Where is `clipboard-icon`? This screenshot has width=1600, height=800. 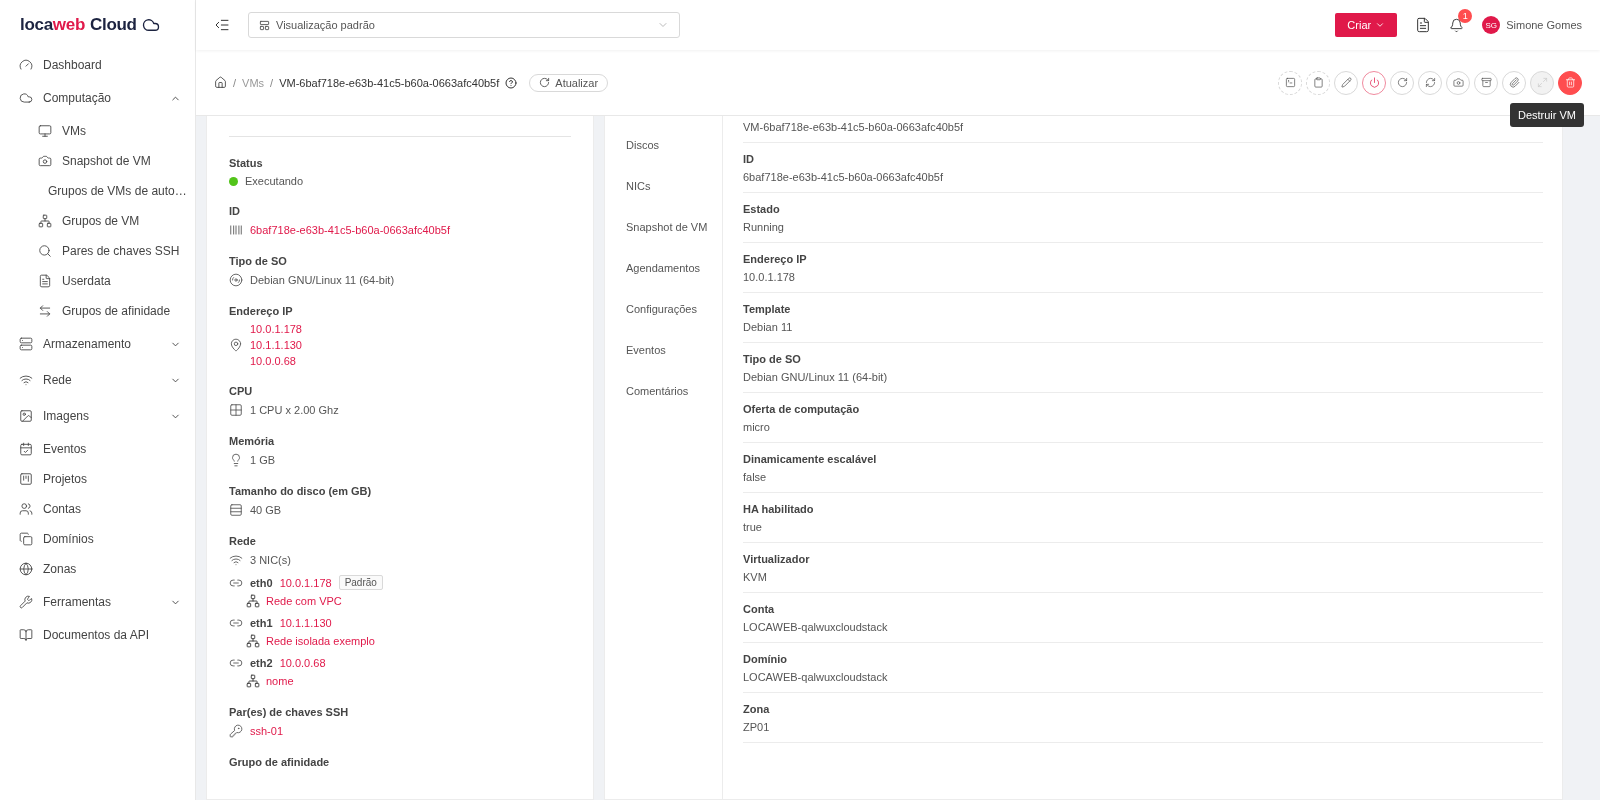 clipboard-icon is located at coordinates (1318, 82).